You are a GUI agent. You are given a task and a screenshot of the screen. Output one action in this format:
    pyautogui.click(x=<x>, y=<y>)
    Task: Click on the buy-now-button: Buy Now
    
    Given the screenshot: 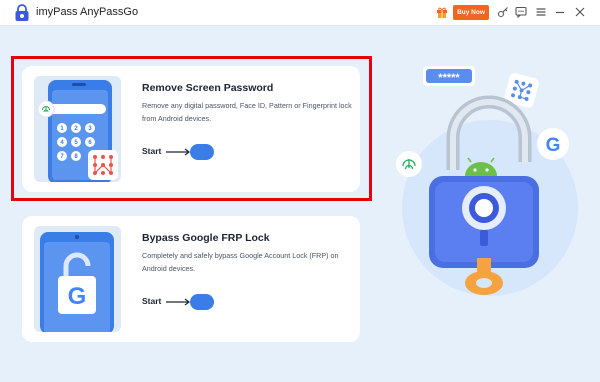 What is the action you would take?
    pyautogui.click(x=471, y=12)
    